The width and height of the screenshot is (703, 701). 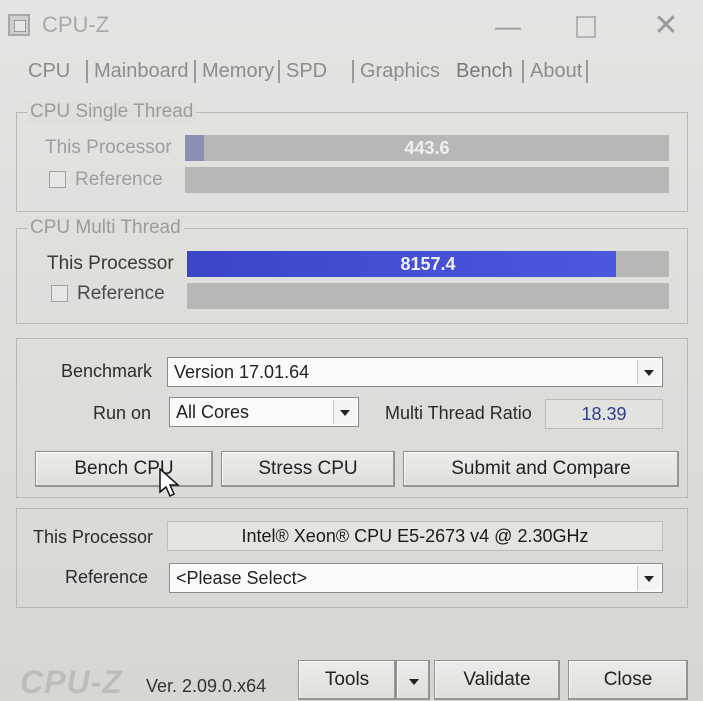 What do you see at coordinates (415, 372) in the screenshot?
I see `benchmark-select: Version 17.01.64` at bounding box center [415, 372].